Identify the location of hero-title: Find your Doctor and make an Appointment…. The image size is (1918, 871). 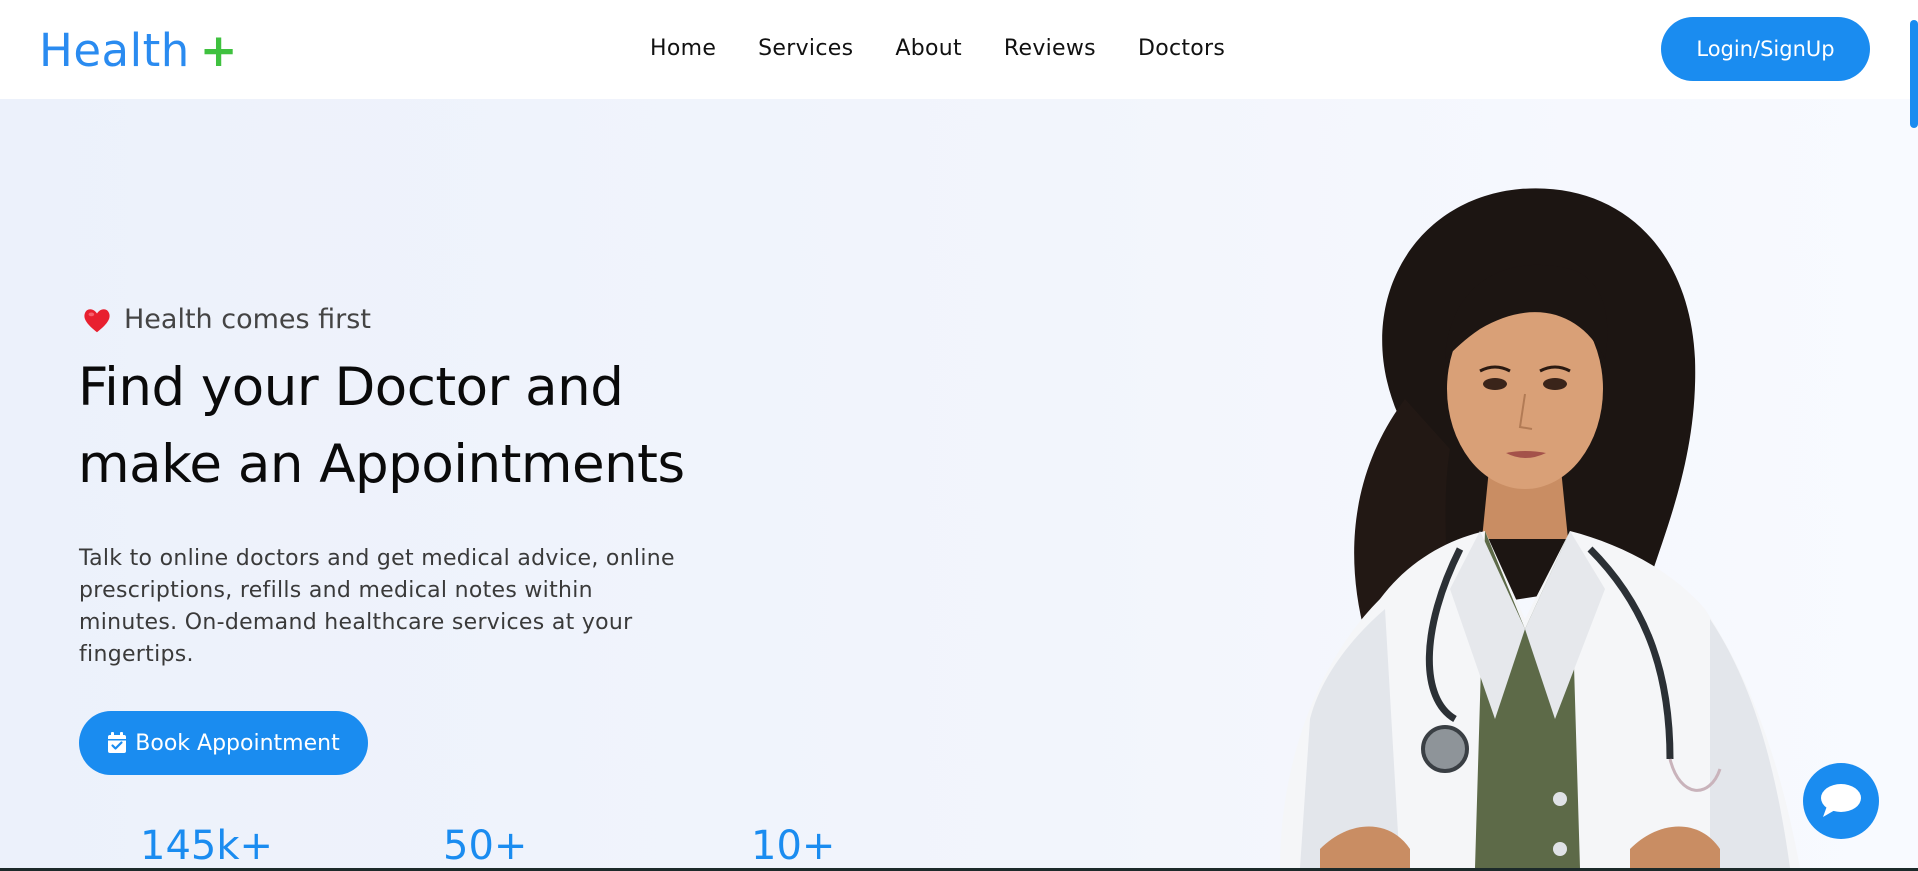
(428, 426).